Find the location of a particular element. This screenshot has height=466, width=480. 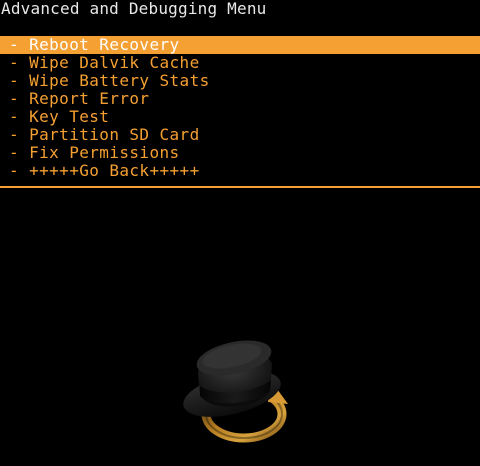

clockworkmod-hat-logo-icon is located at coordinates (241, 393).